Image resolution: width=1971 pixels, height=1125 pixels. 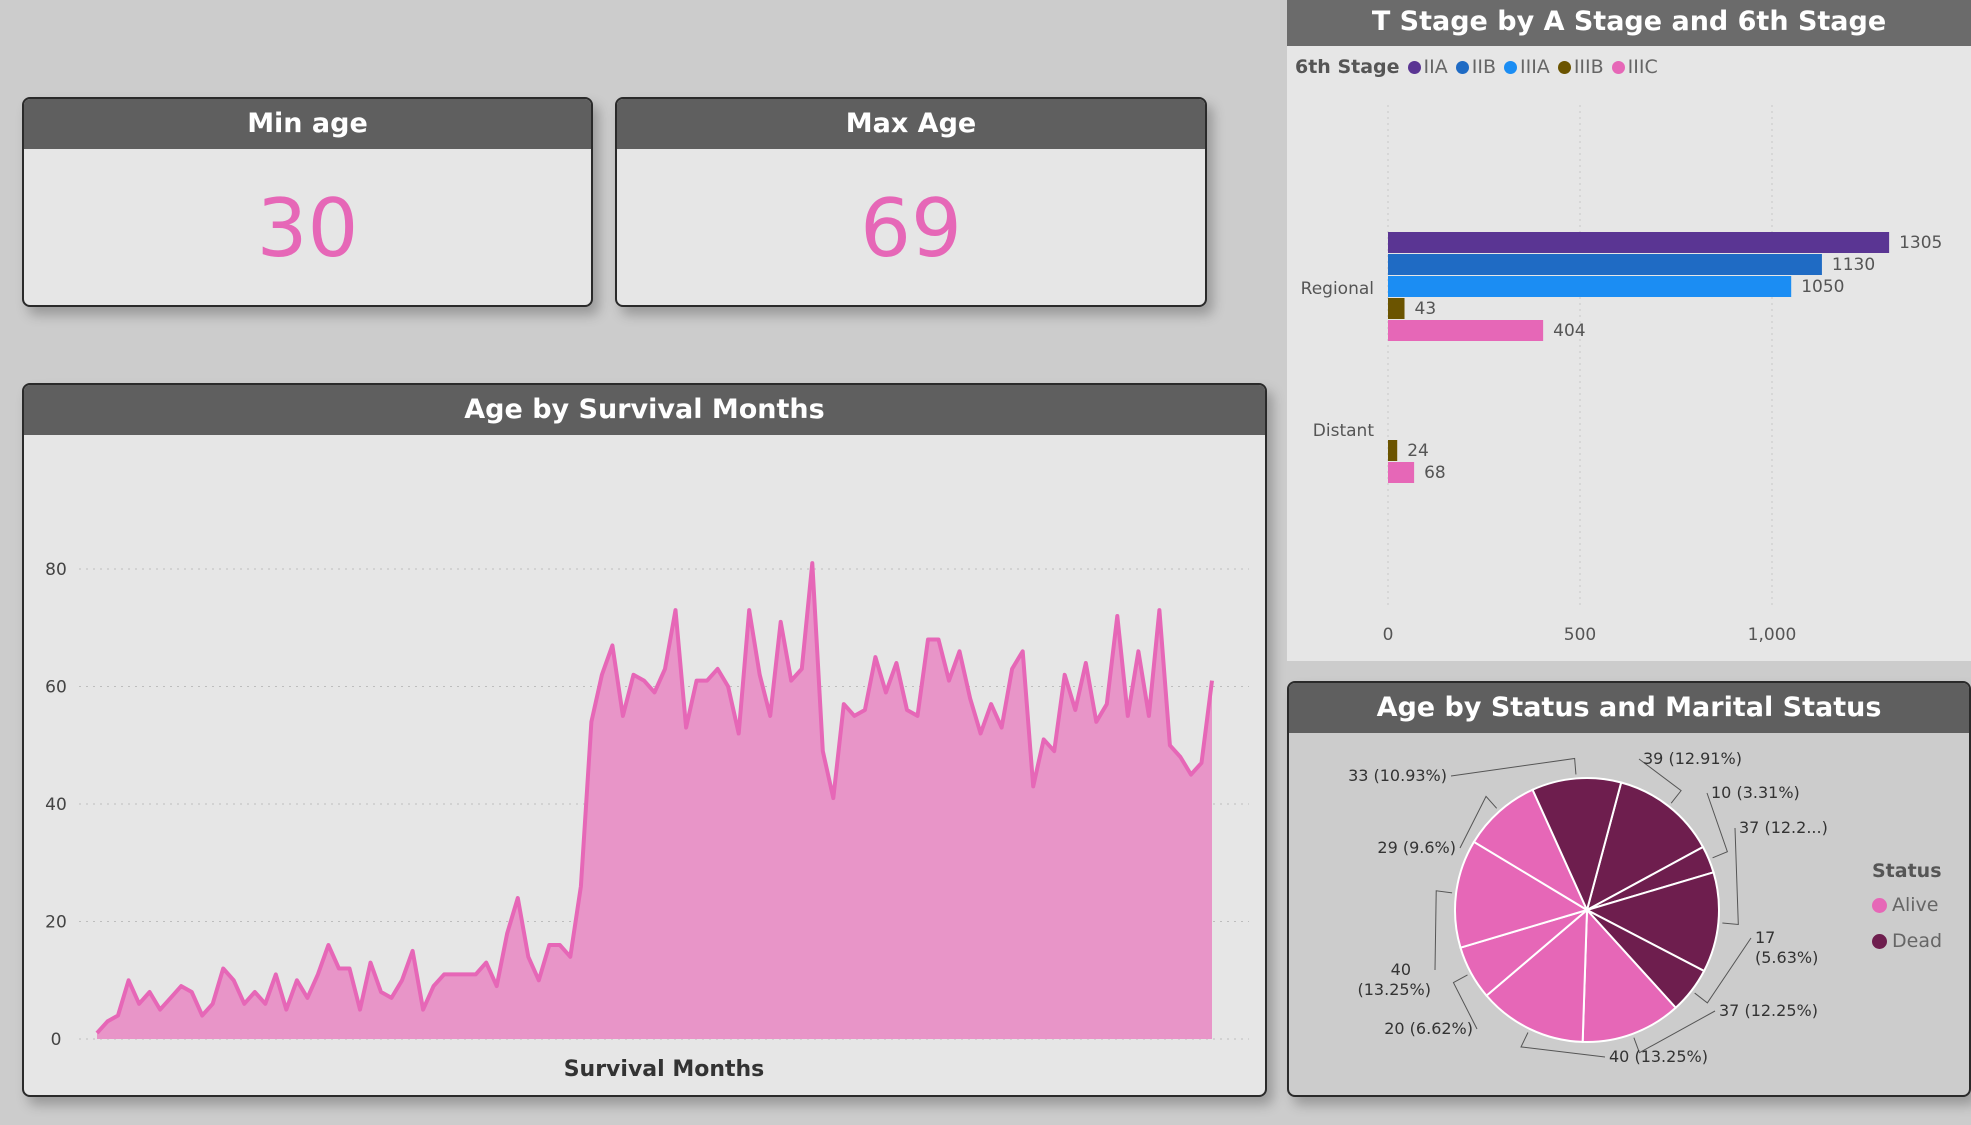 What do you see at coordinates (1590, 286) in the screenshot?
I see `bar-iiia` at bounding box center [1590, 286].